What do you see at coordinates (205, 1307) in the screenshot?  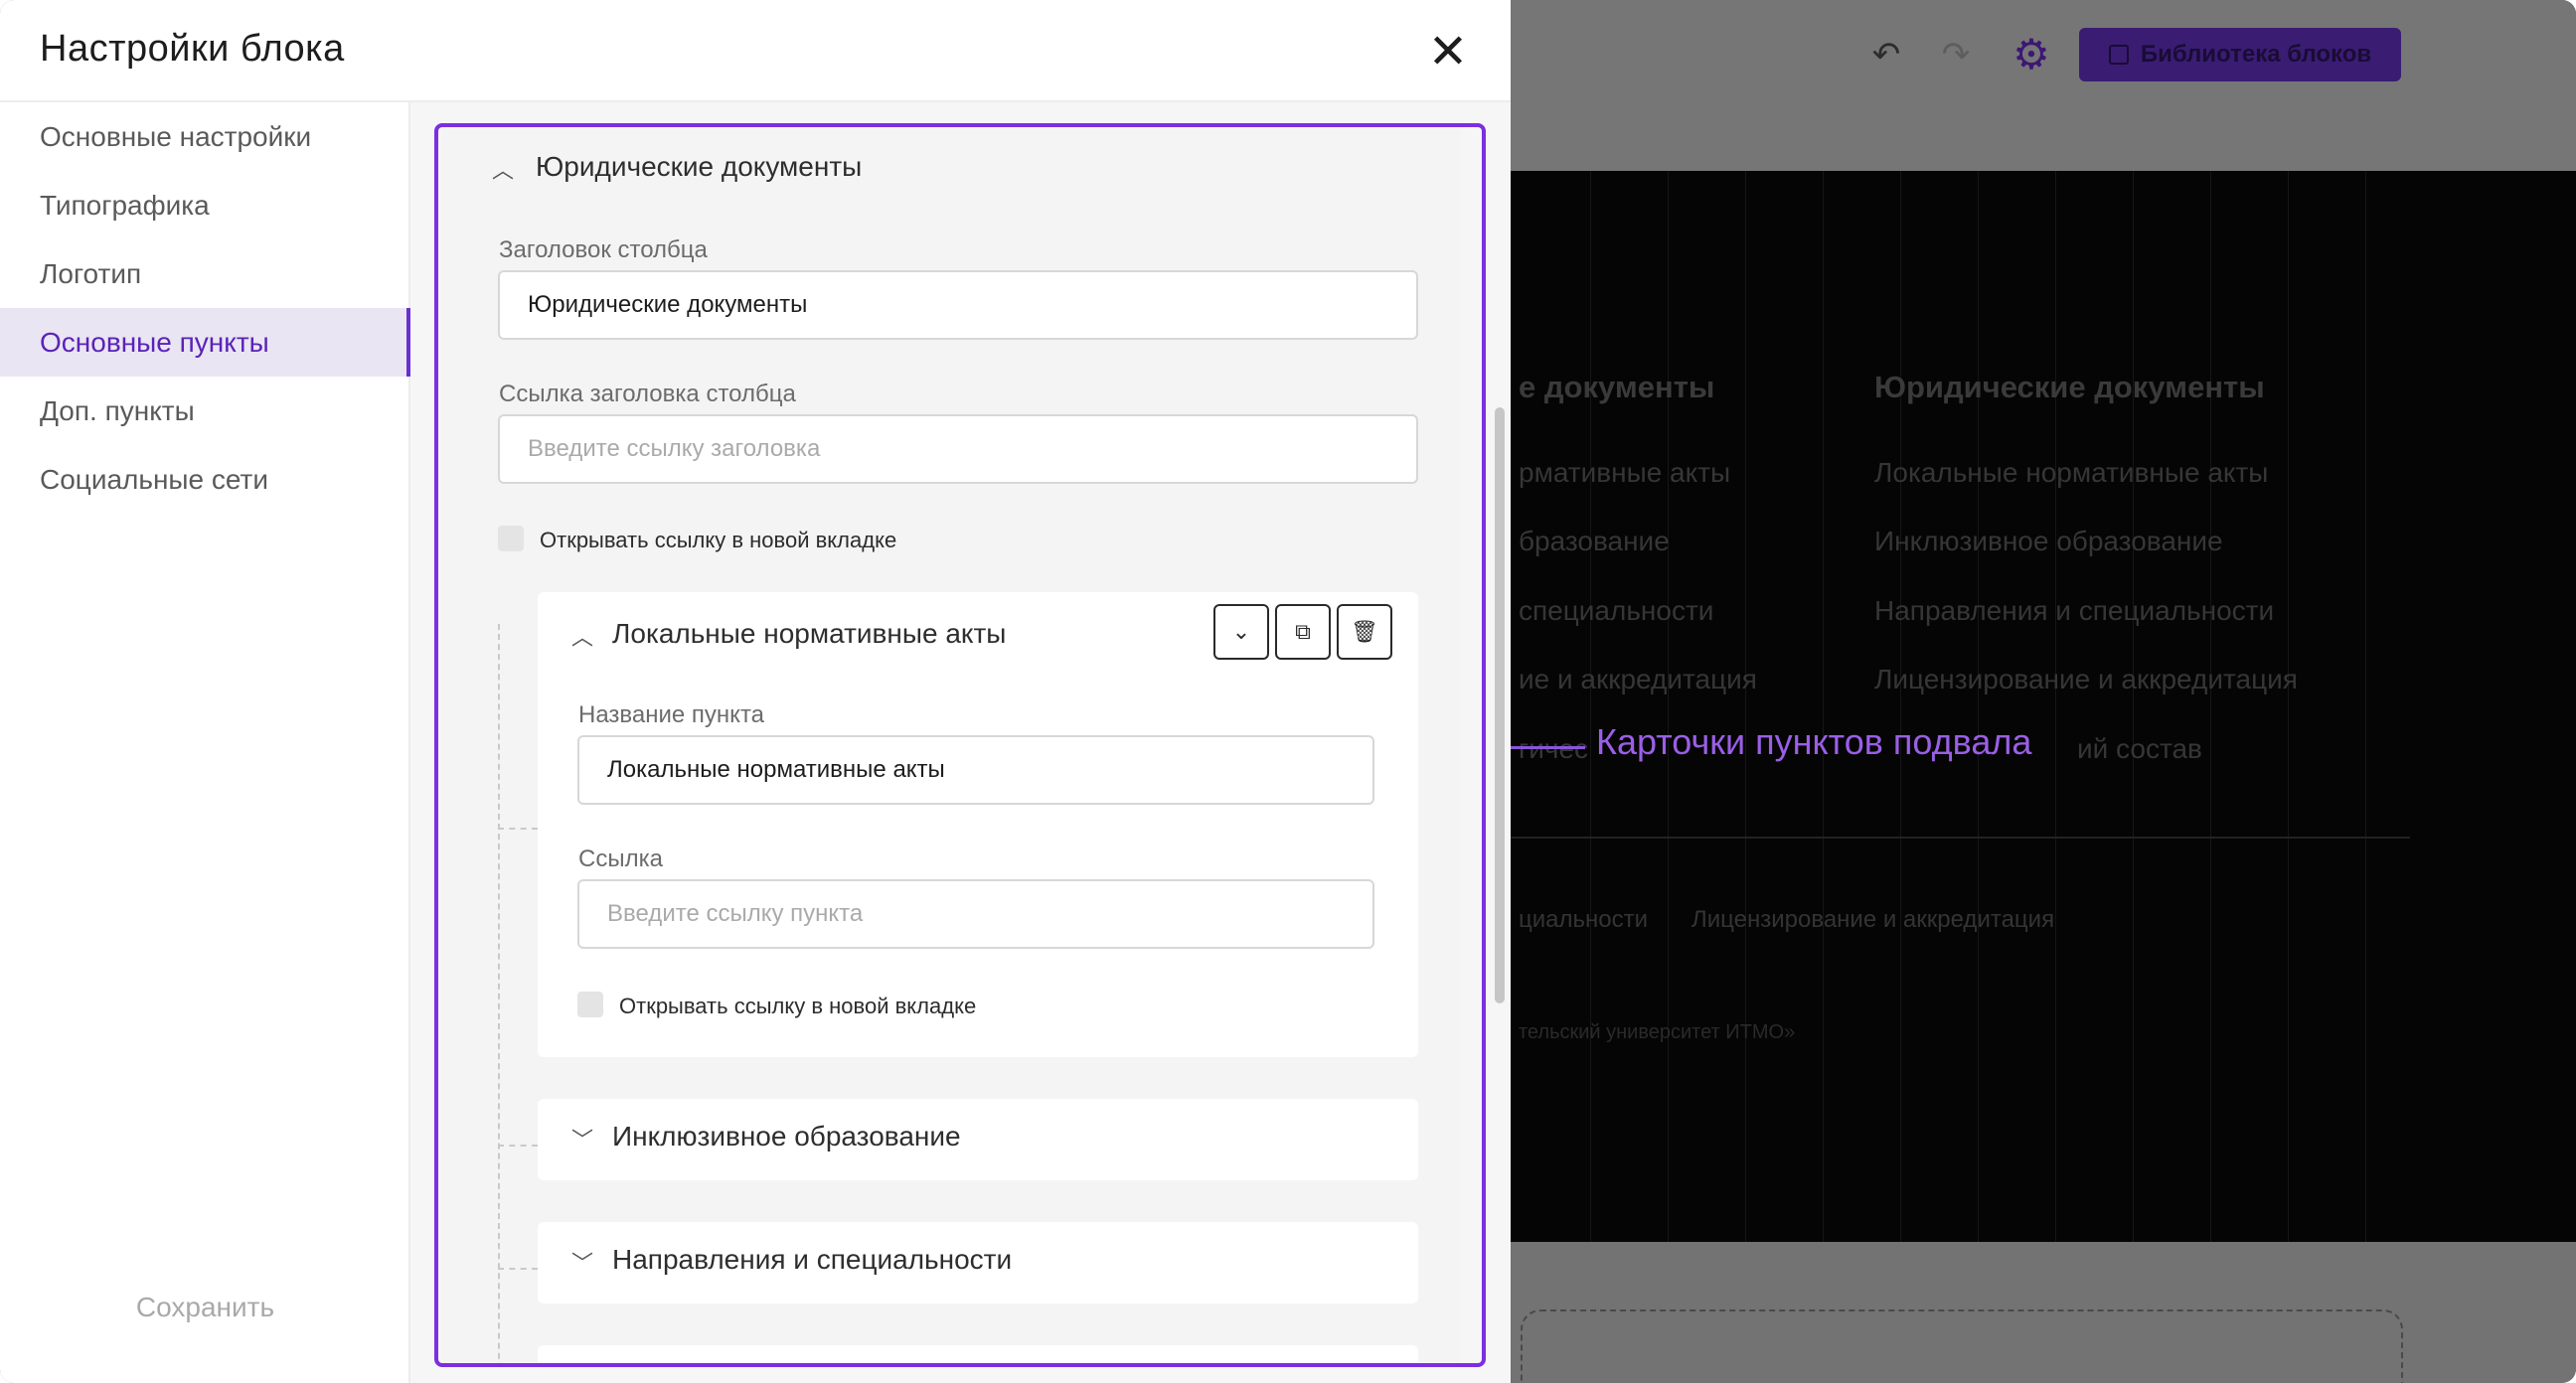 I see `save-button: Сохранить` at bounding box center [205, 1307].